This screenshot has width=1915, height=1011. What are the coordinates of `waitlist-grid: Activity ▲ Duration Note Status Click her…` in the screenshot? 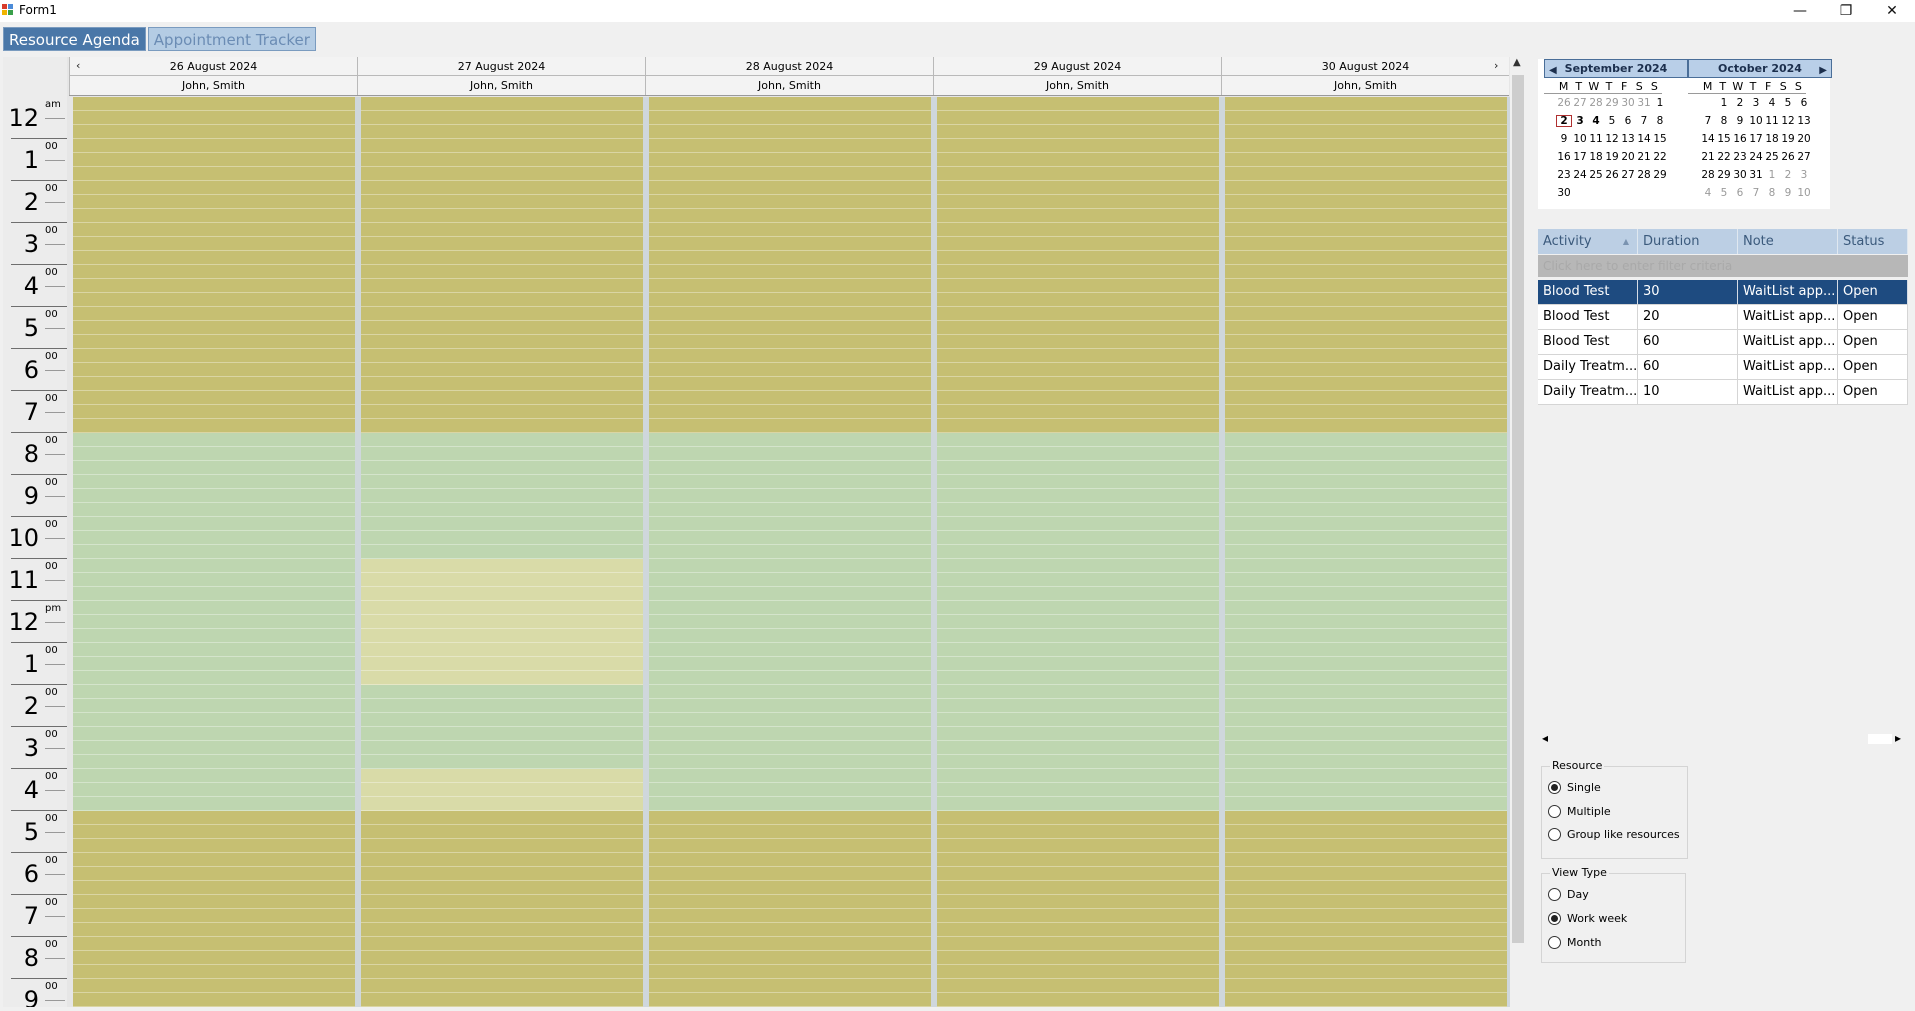 It's located at (1723, 487).